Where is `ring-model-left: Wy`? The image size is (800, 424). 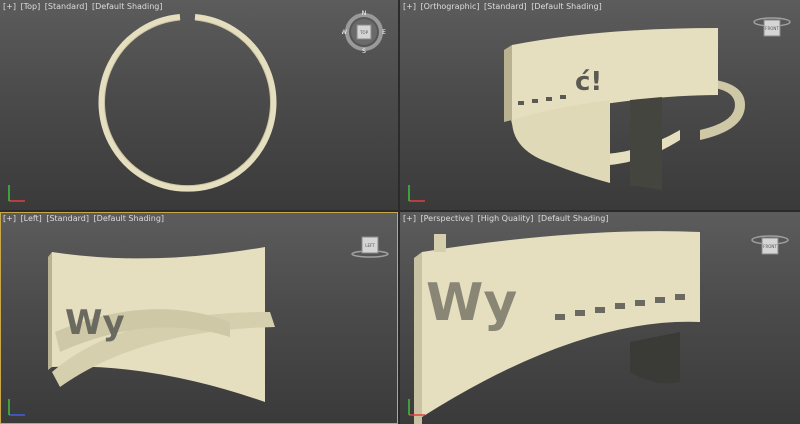 ring-model-left: Wy is located at coordinates (161, 324).